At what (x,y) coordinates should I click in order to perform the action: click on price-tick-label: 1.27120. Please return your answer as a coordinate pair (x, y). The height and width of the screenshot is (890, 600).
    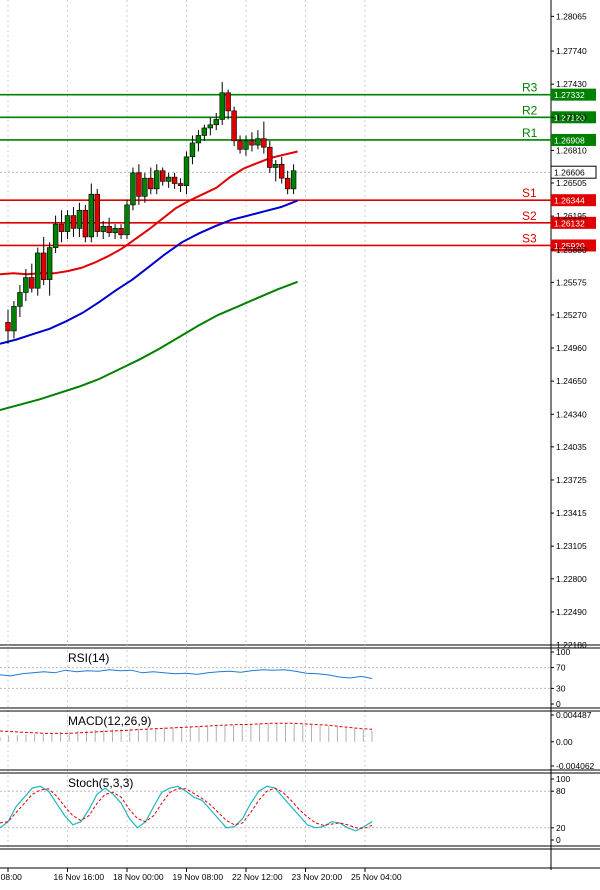
    Looking at the image, I should click on (571, 117).